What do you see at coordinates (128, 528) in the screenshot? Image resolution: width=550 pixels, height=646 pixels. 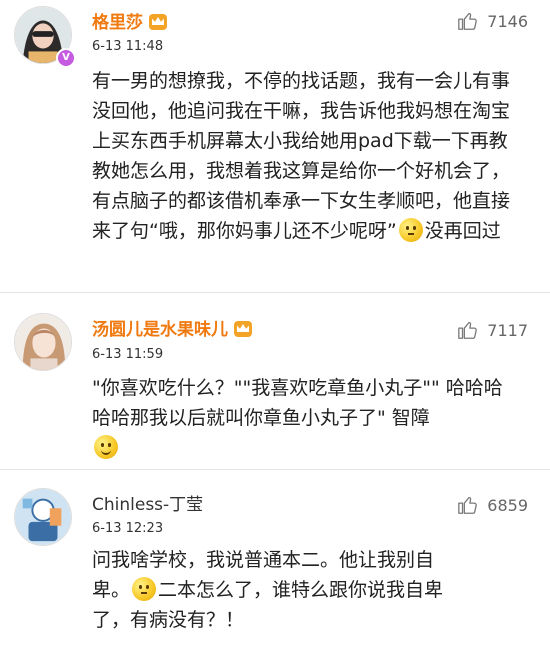 I see `comment-time: 6-13 12:23` at bounding box center [128, 528].